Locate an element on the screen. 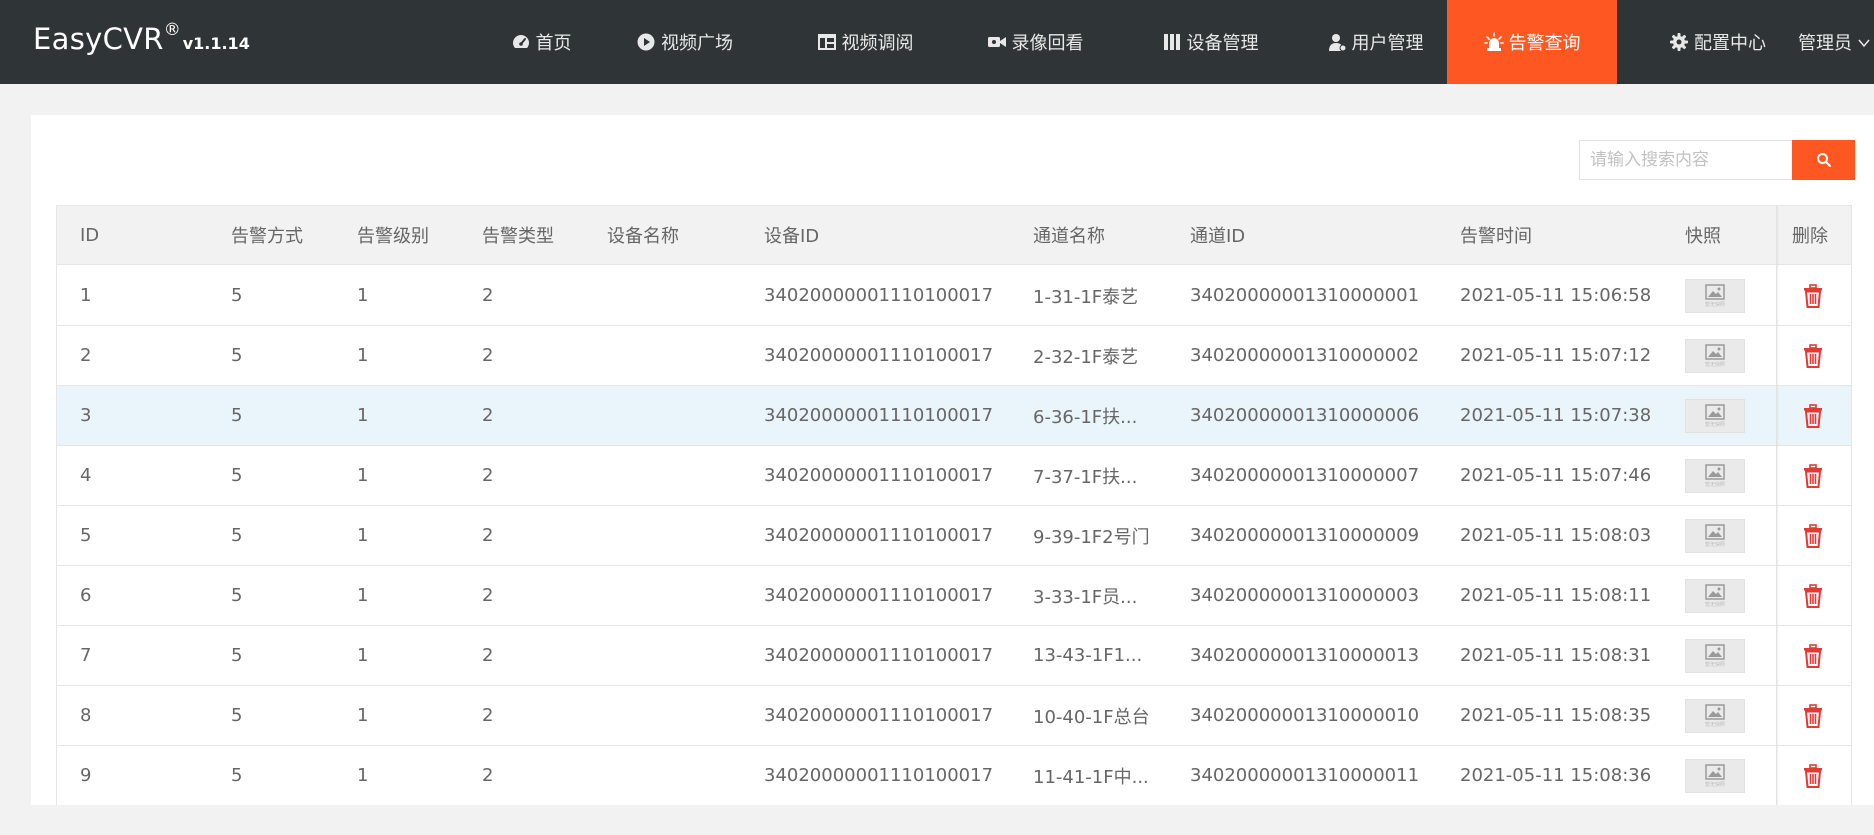  nav-item-user-management: 用户管理 is located at coordinates (1375, 42).